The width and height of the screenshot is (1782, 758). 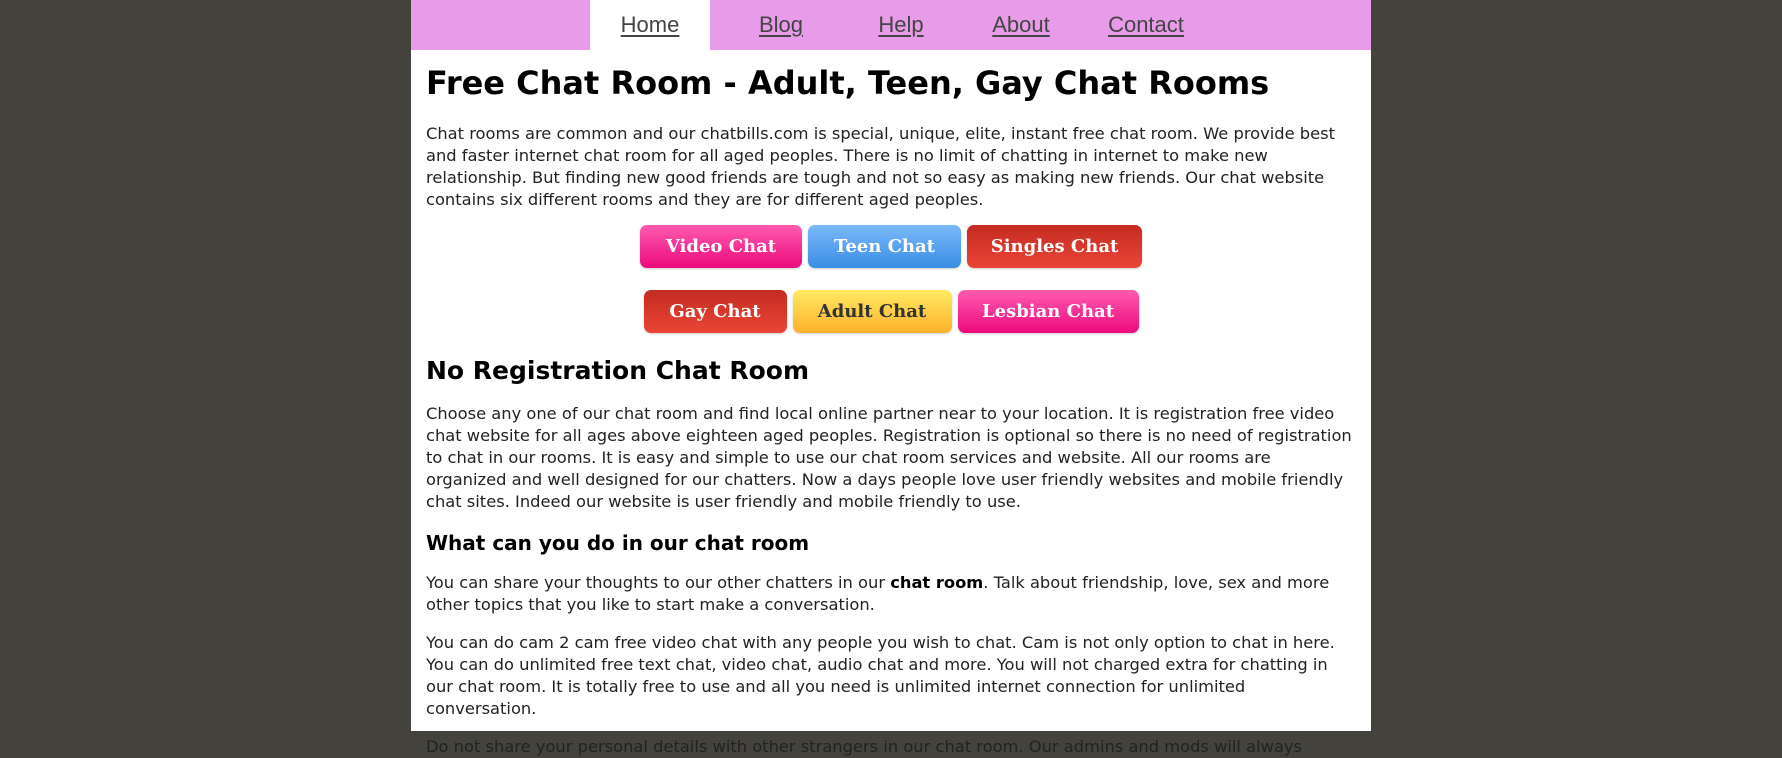 I want to click on teen-chat-button: Teen Chat, so click(x=884, y=246).